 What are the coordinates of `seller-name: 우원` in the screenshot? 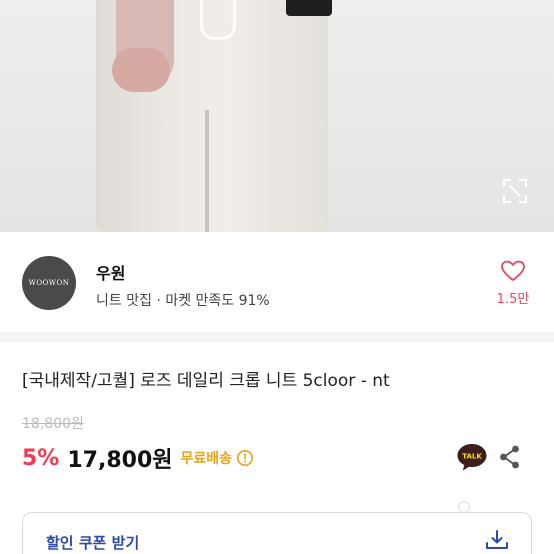 It's located at (110, 272).